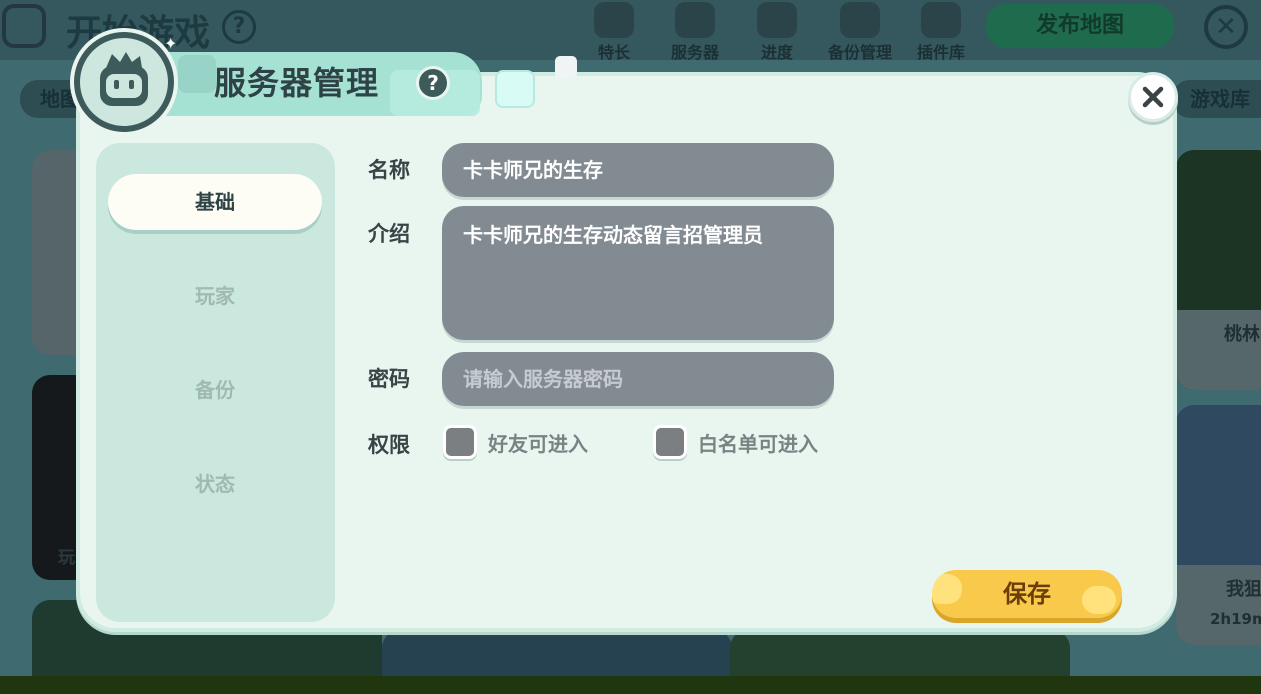 This screenshot has height=694, width=1261. Describe the element at coordinates (758, 442) in the screenshot. I see `whitelist-checkbox-label: 白名单可进入` at that location.